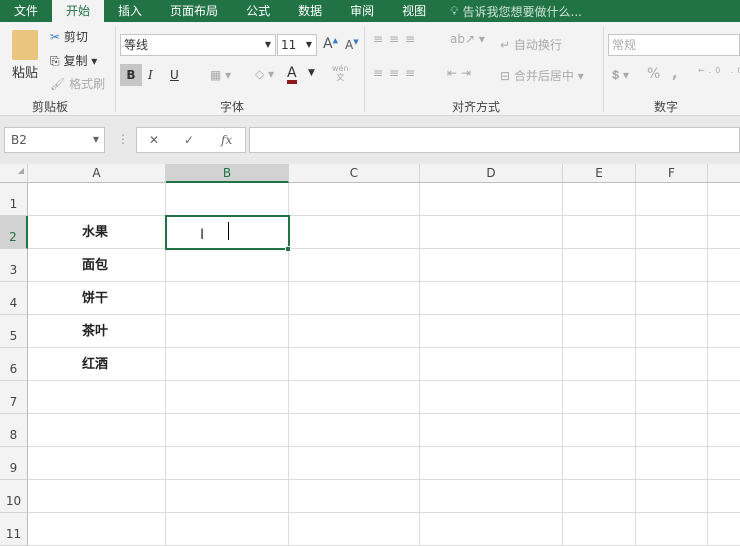 The width and height of the screenshot is (740, 546). I want to click on cell-b3, so click(227, 265).